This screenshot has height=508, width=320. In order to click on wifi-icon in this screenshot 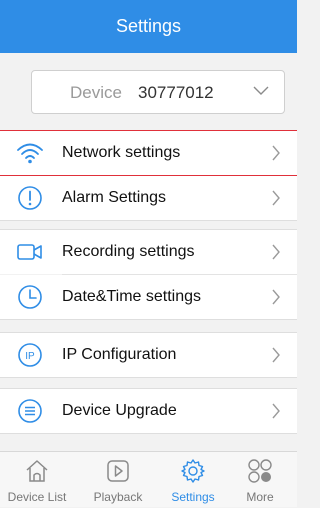, I will do `click(30, 153)`.